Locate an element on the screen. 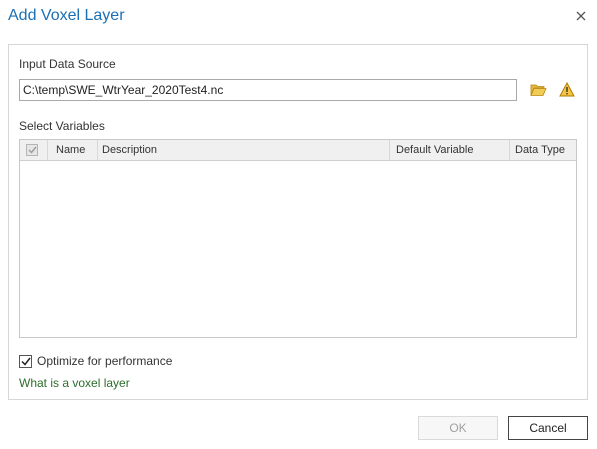 Image resolution: width=597 pixels, height=449 pixels. column-header-description: Description is located at coordinates (244, 150).